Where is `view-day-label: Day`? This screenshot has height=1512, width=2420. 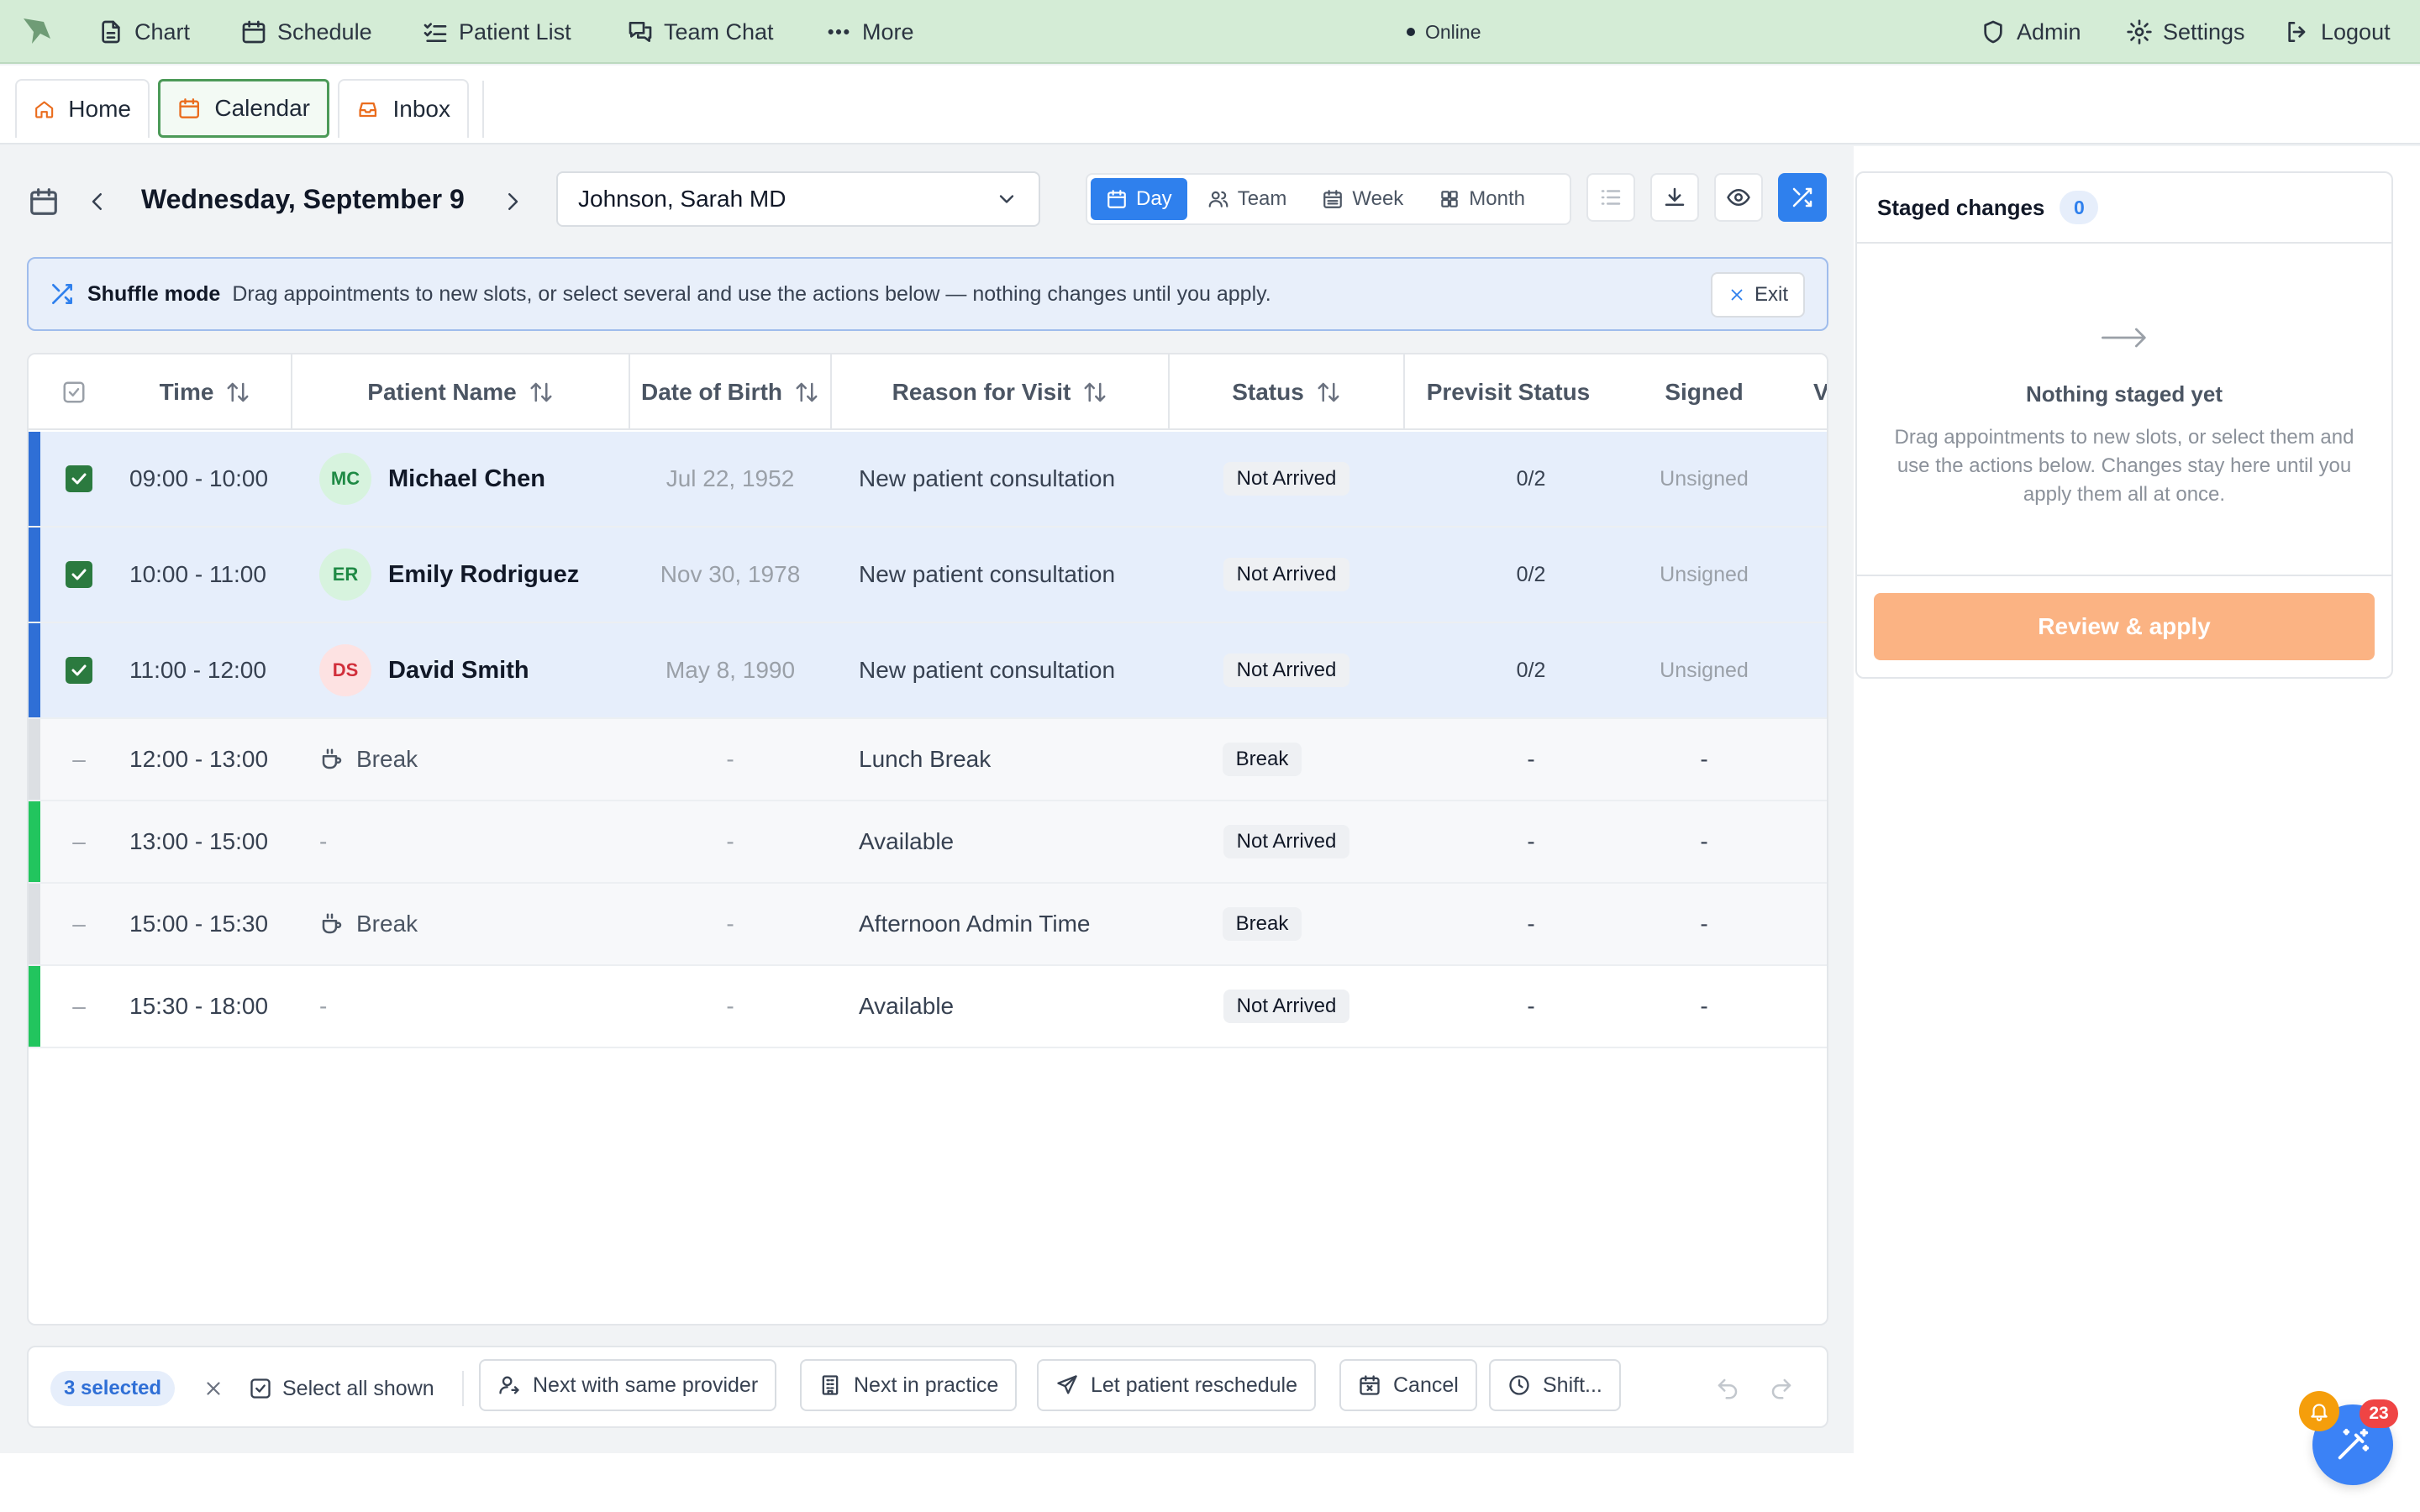 view-day-label: Day is located at coordinates (1154, 198).